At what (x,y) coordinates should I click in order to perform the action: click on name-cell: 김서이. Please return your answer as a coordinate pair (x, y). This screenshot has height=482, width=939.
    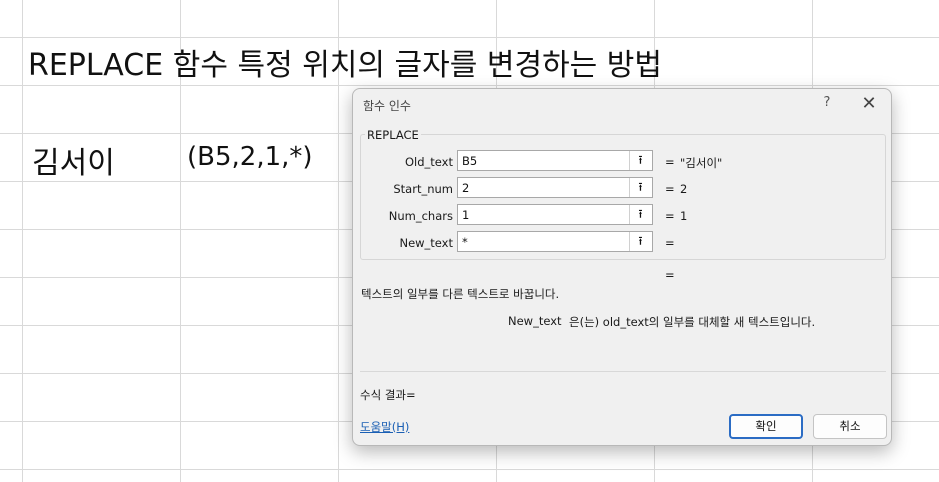
    Looking at the image, I should click on (73, 160).